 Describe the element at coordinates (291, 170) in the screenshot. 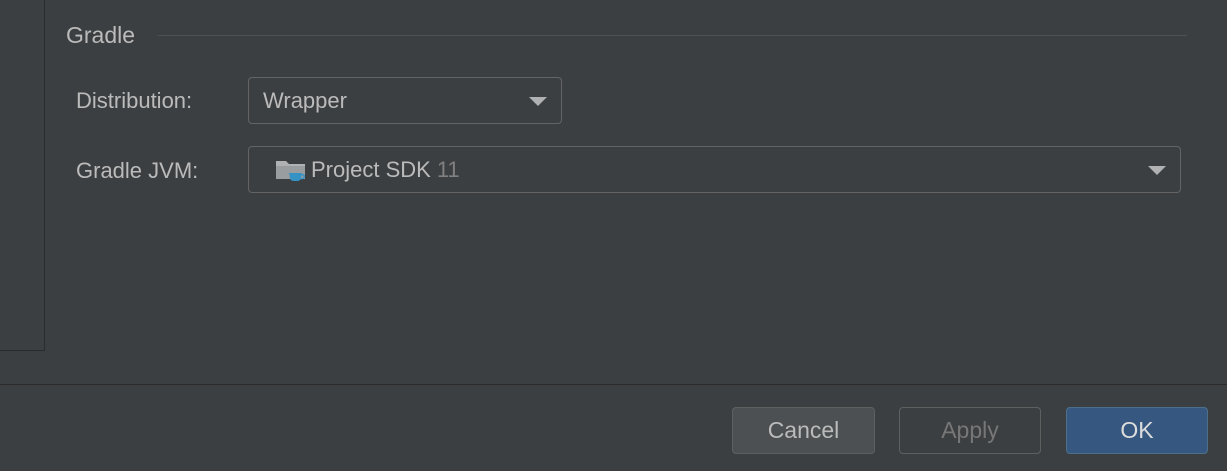

I see `jdk-folder-icon` at that location.